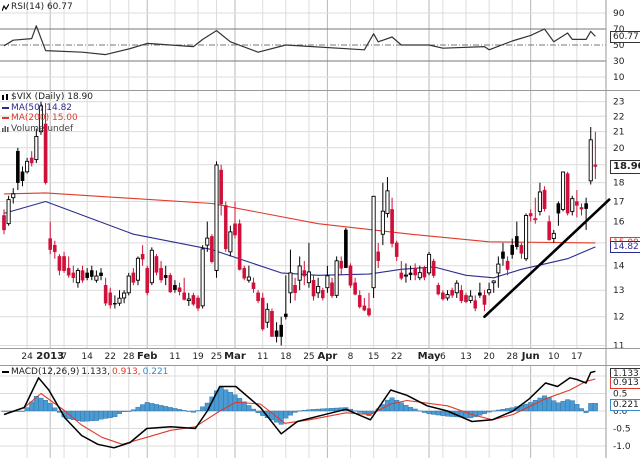 The image size is (640, 458). What do you see at coordinates (618, 133) in the screenshot?
I see `price-y-tick-label: 21` at bounding box center [618, 133].